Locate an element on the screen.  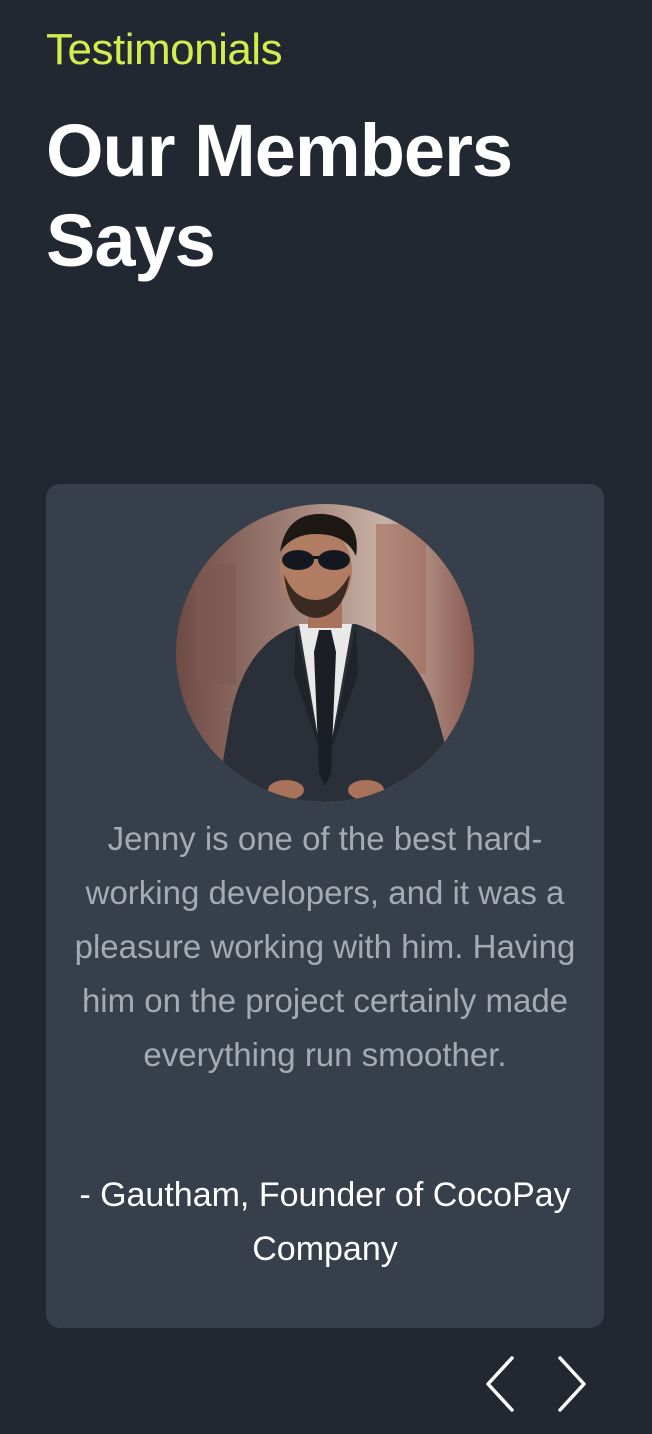
testimonial-author: - Gautham, Founder of CocoPay Company is located at coordinates (325, 1222).